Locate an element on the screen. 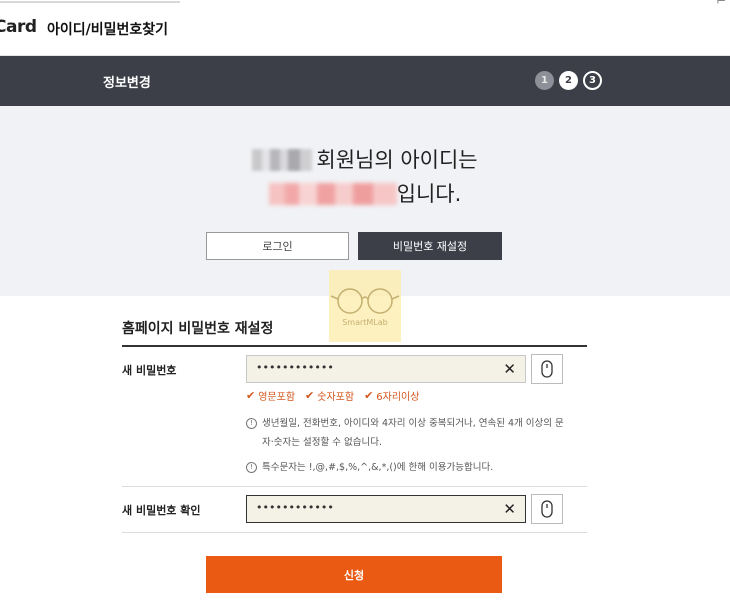 The image size is (730, 613). blurred-user-id is located at coordinates (332, 194).